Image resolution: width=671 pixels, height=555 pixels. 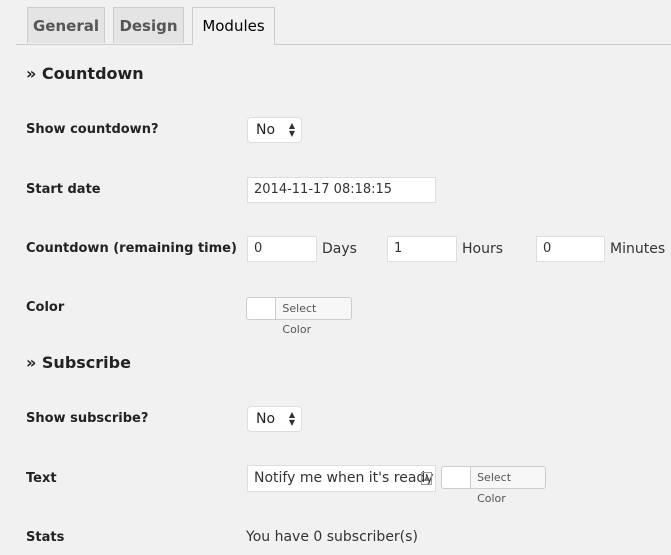 What do you see at coordinates (63, 189) in the screenshot?
I see `start-date-label: Start date` at bounding box center [63, 189].